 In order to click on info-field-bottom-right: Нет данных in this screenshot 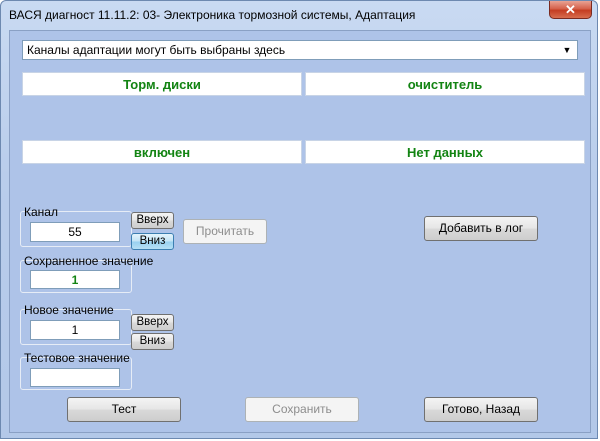, I will do `click(445, 152)`.